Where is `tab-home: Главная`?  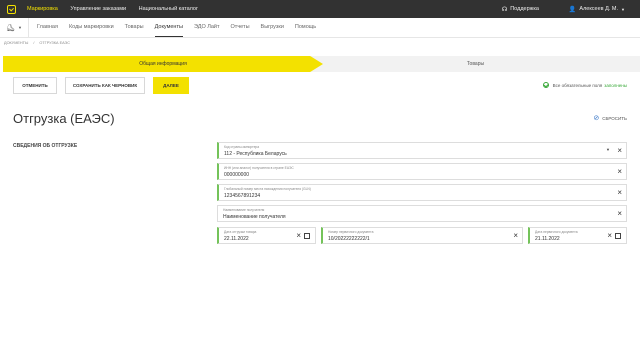
tab-home: Главная is located at coordinates (47, 27).